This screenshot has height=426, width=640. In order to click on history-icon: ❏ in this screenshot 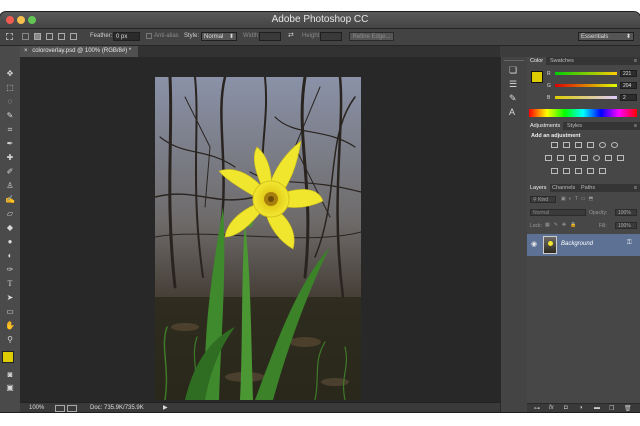, I will do `click(513, 70)`.